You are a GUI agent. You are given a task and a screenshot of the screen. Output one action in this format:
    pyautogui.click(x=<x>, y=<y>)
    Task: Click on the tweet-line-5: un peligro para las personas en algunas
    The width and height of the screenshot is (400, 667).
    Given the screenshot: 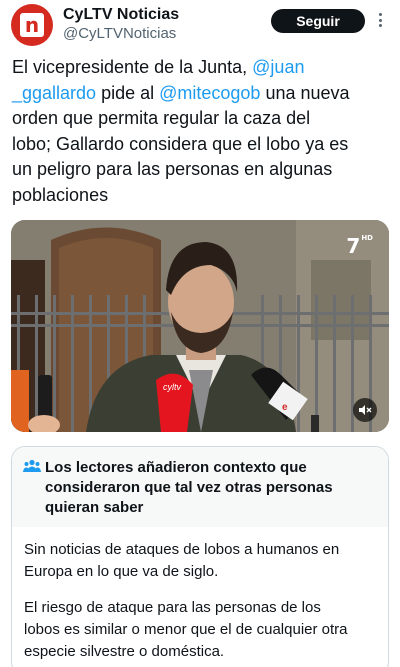 What is the action you would take?
    pyautogui.click(x=172, y=169)
    